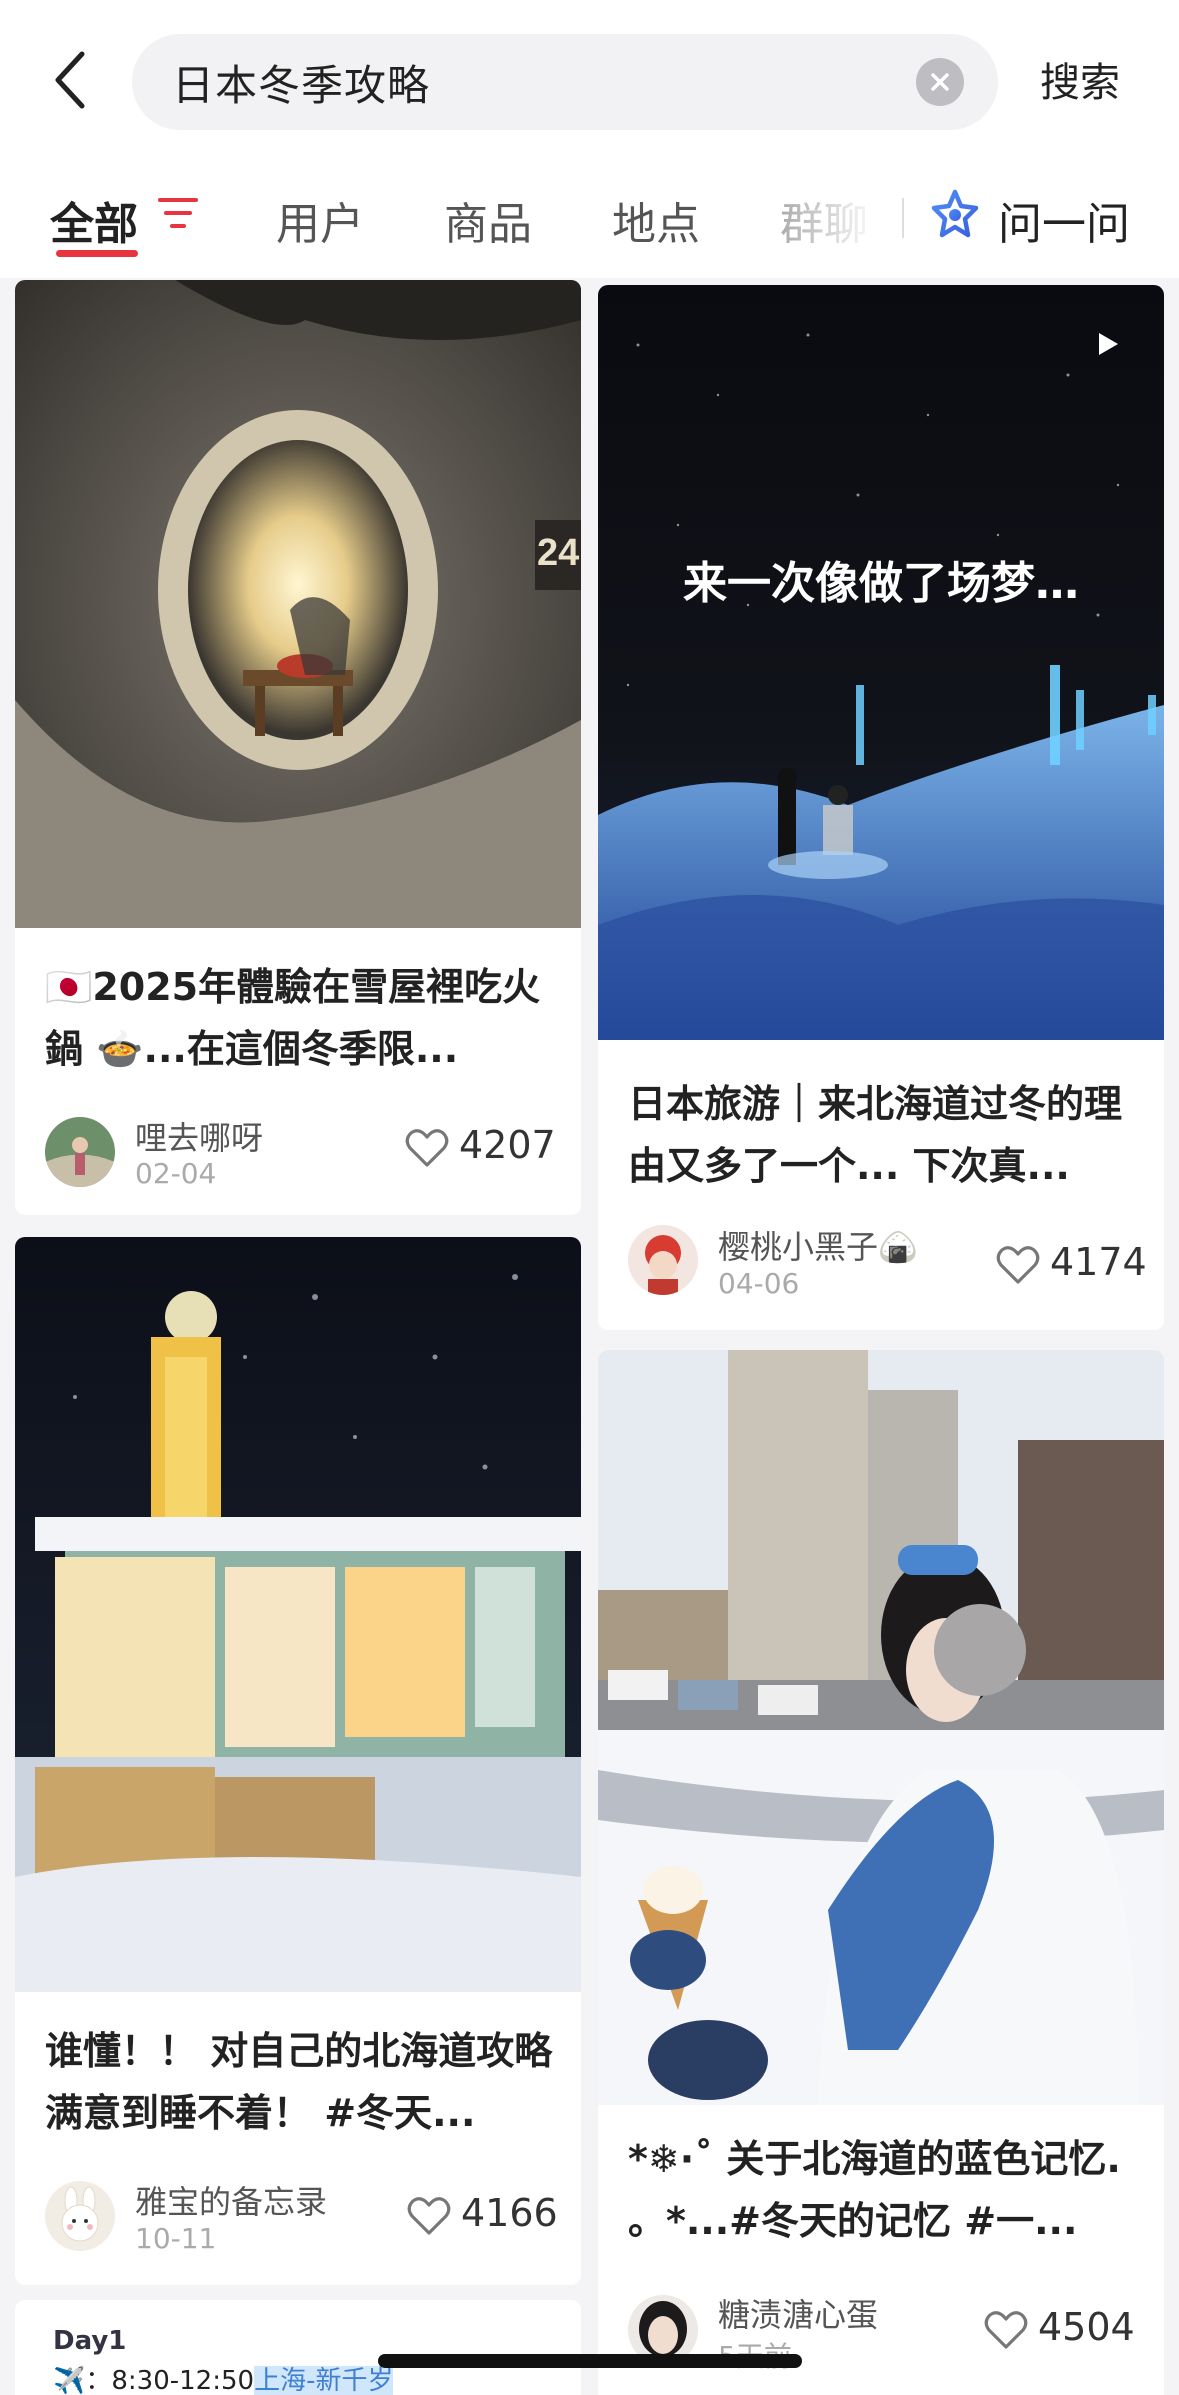 The image size is (1179, 2395). I want to click on back-button, so click(70, 80).